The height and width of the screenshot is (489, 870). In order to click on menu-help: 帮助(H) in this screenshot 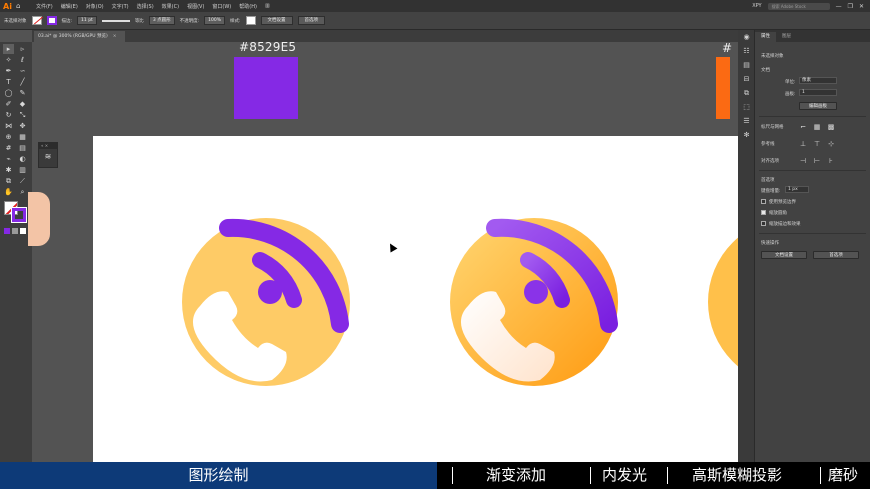, I will do `click(248, 6)`.